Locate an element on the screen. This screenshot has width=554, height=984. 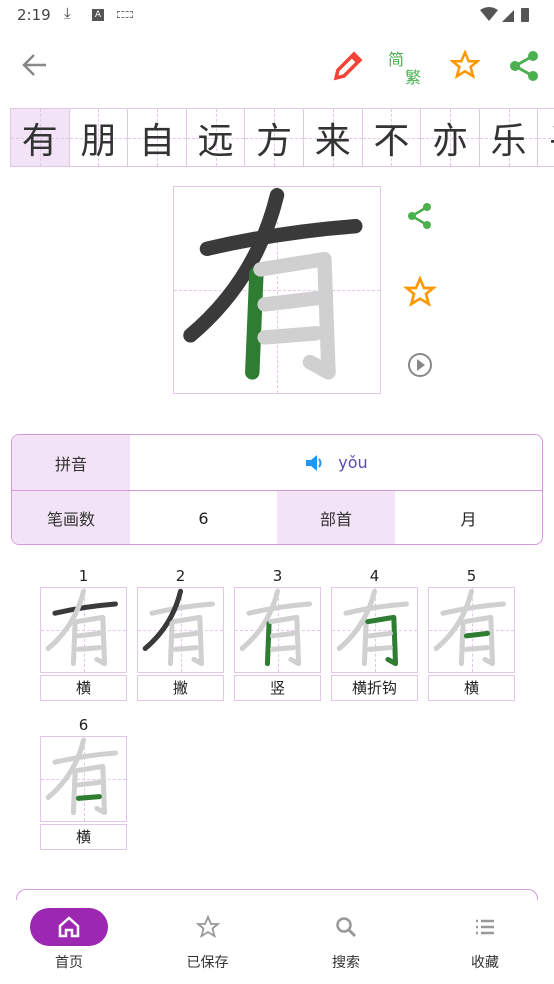
a-badge-icon: A is located at coordinates (98, 15).